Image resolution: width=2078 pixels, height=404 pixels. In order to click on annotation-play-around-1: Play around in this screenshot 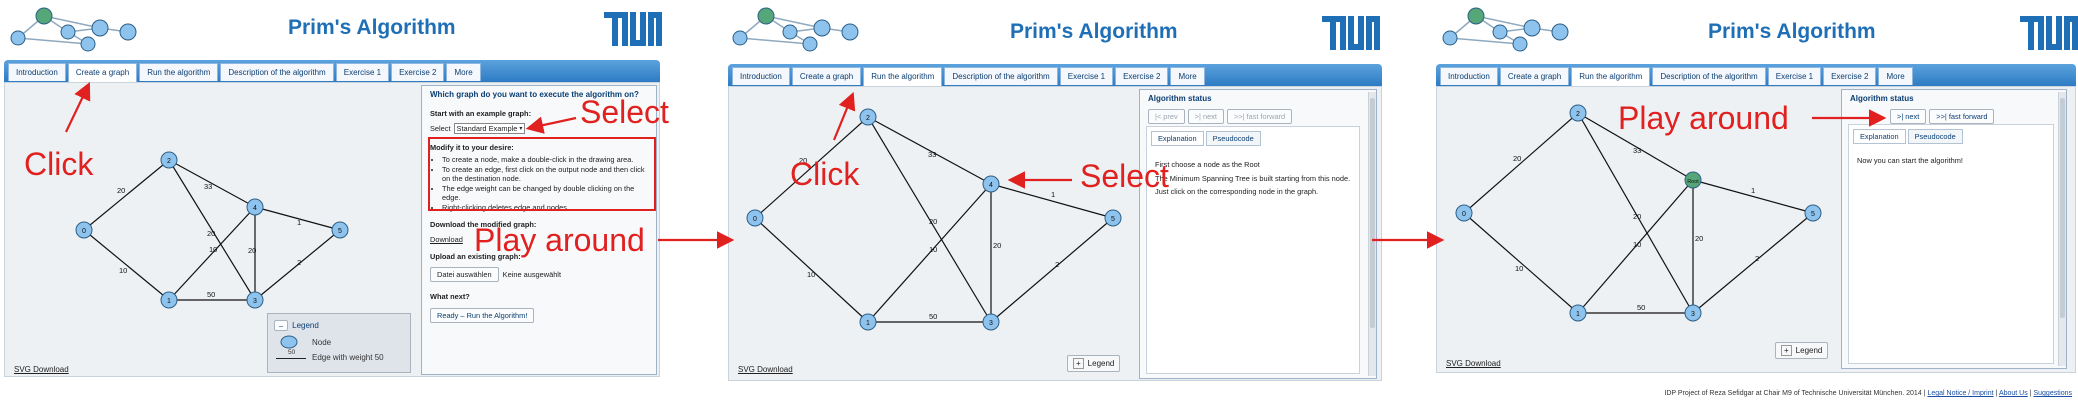, I will do `click(559, 240)`.